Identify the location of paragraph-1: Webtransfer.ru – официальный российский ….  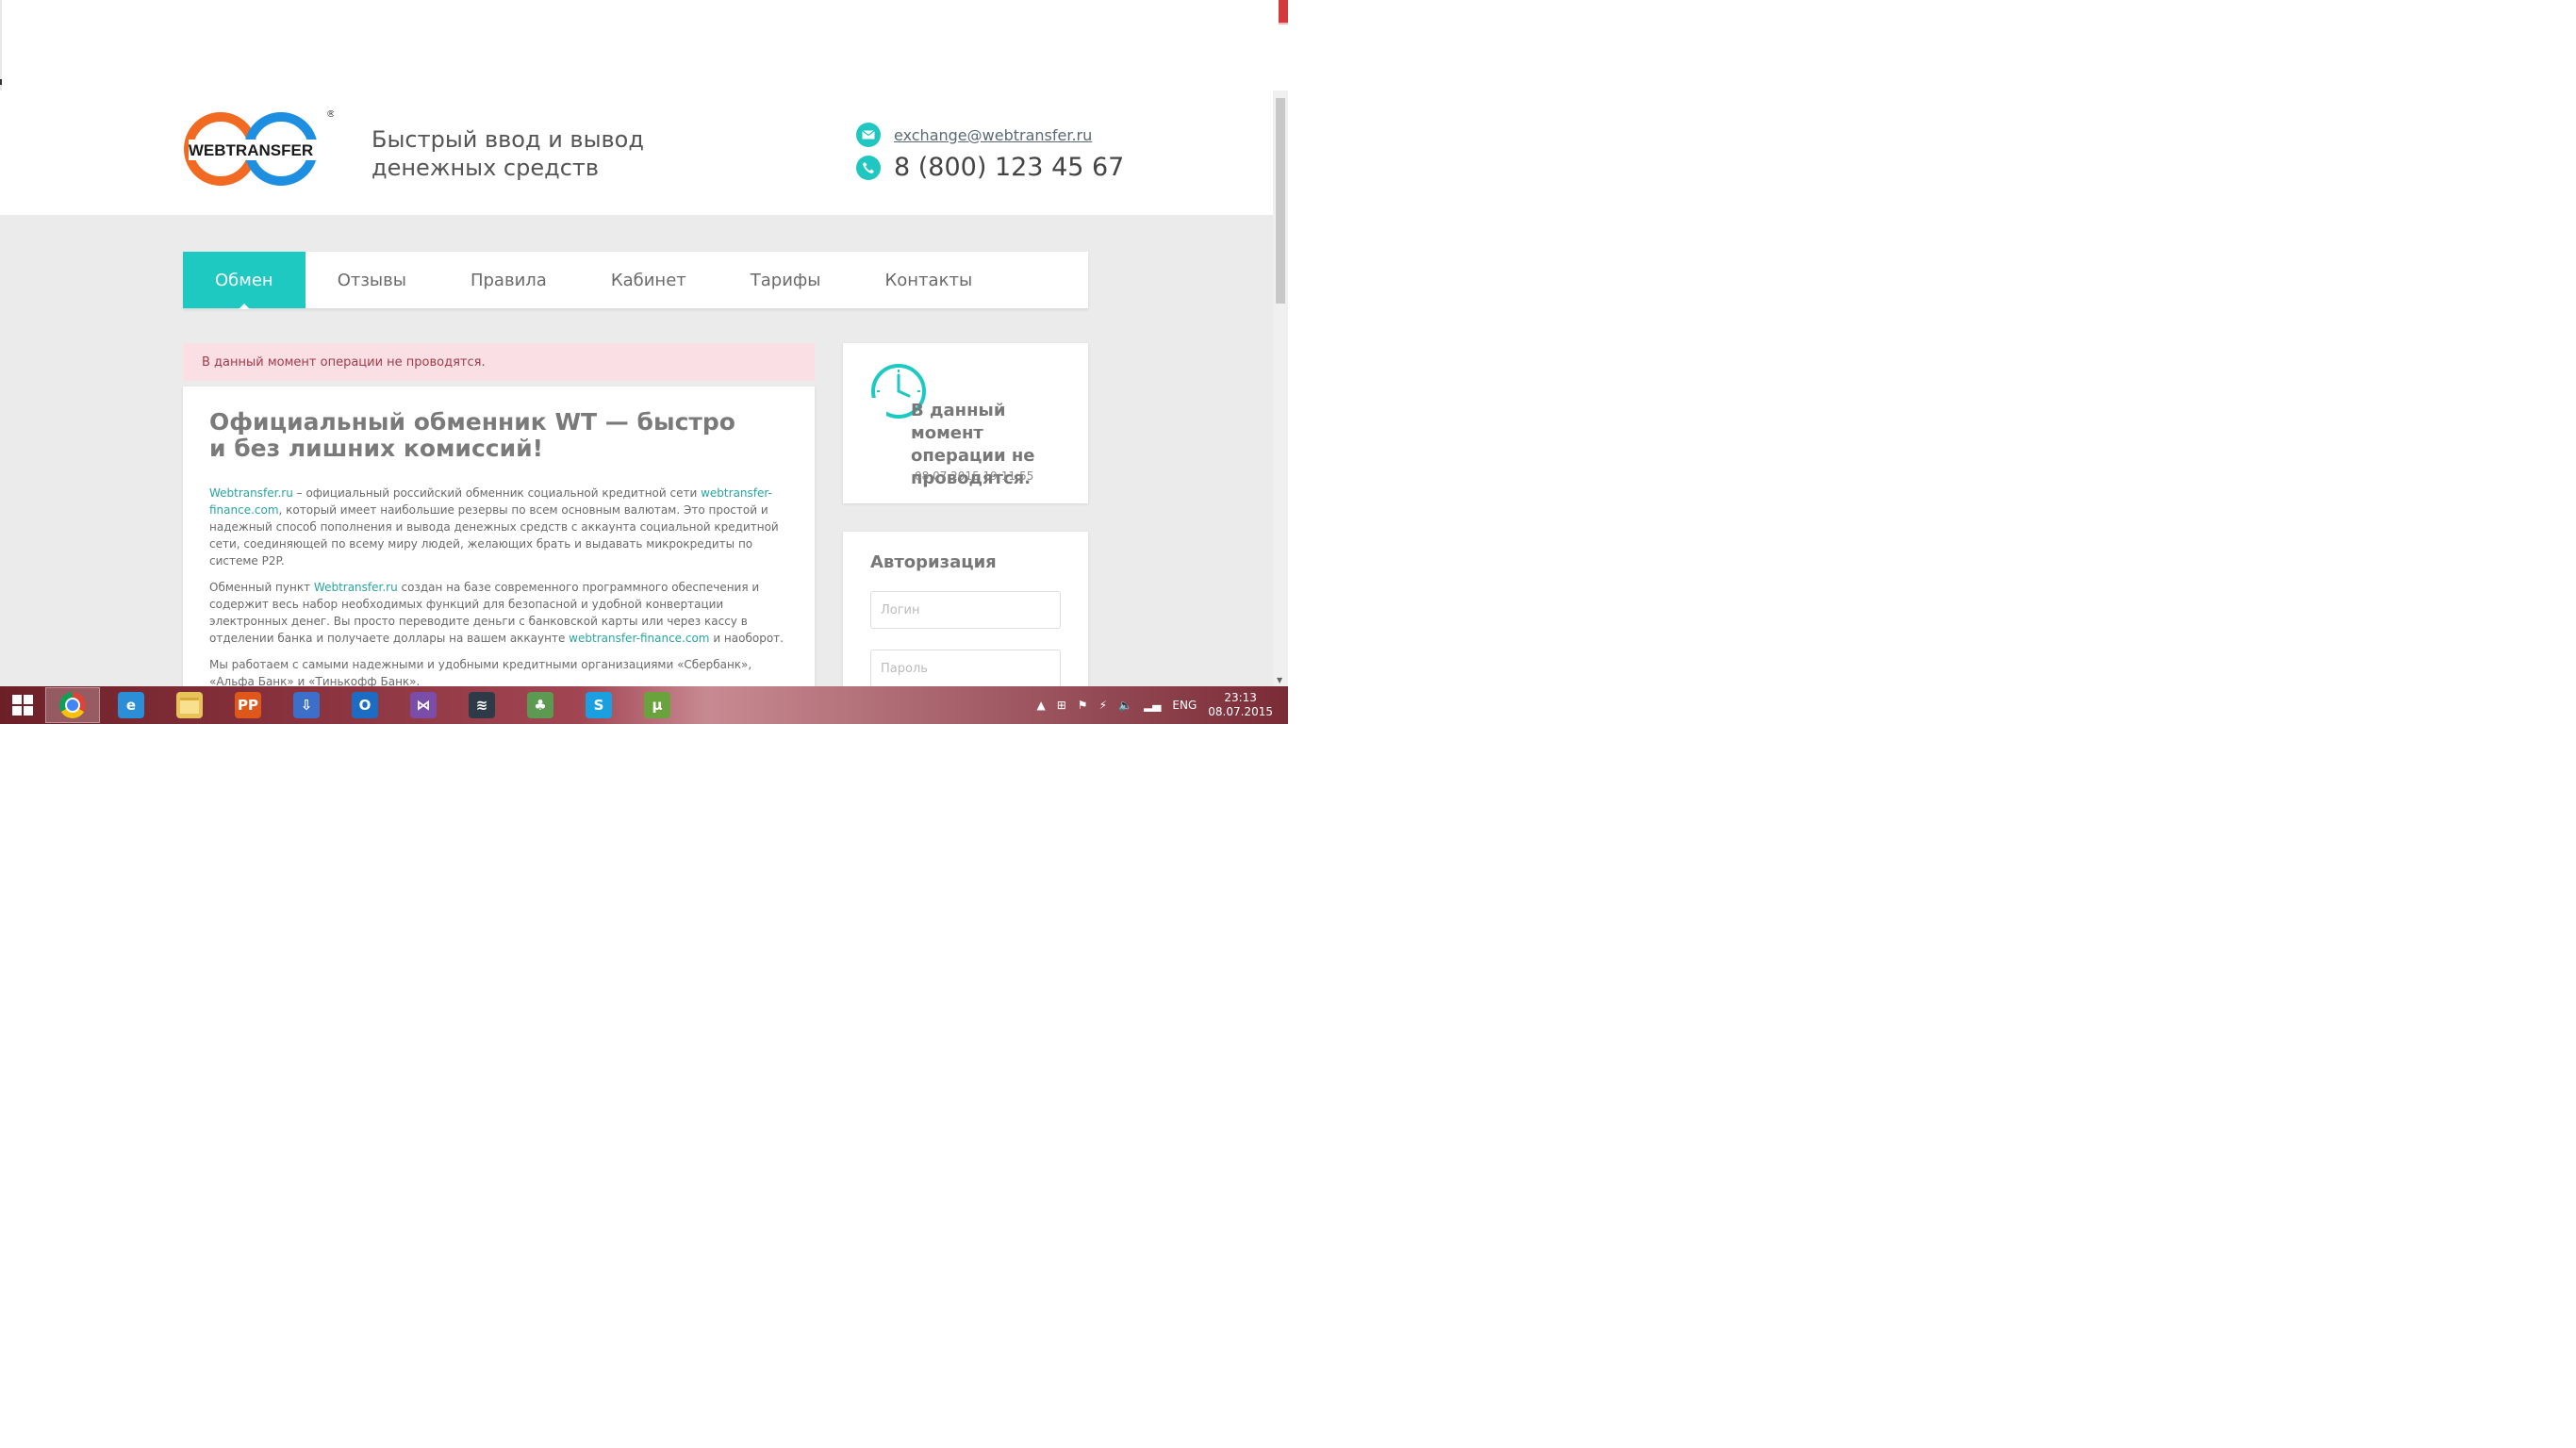
(498, 527).